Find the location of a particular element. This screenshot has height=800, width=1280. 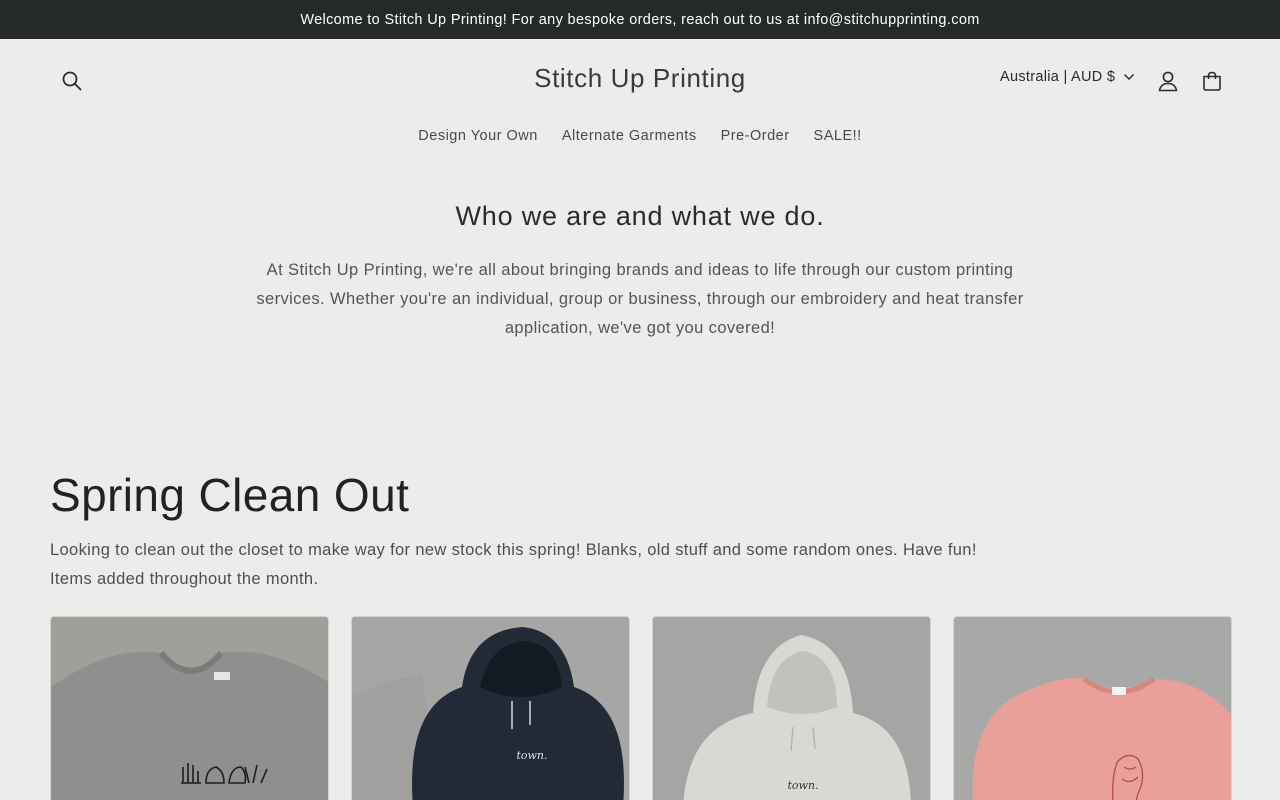

user-icon is located at coordinates (1168, 81).